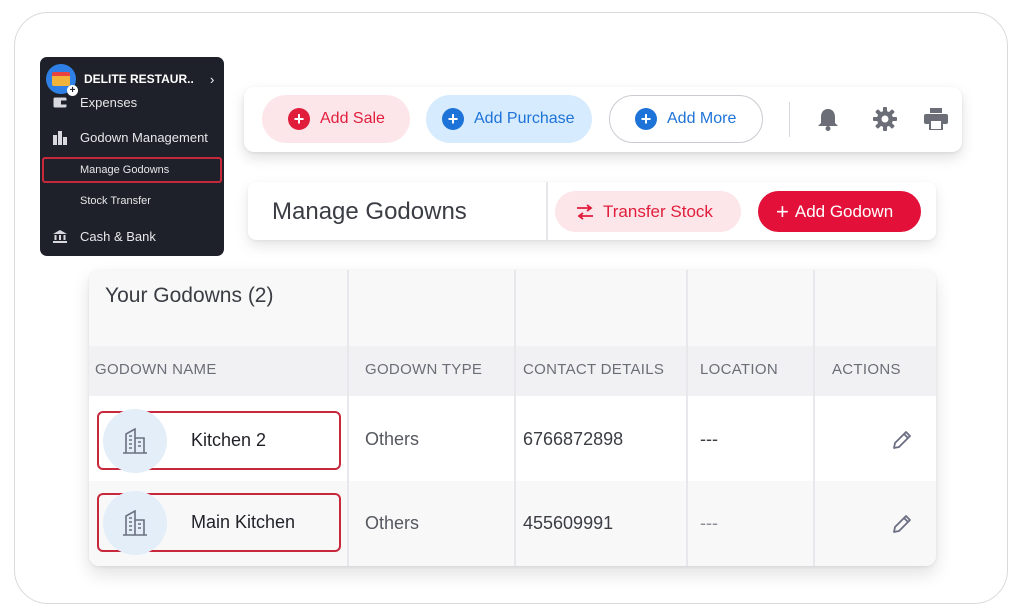  What do you see at coordinates (789, 119) in the screenshot?
I see `toolbar-divider` at bounding box center [789, 119].